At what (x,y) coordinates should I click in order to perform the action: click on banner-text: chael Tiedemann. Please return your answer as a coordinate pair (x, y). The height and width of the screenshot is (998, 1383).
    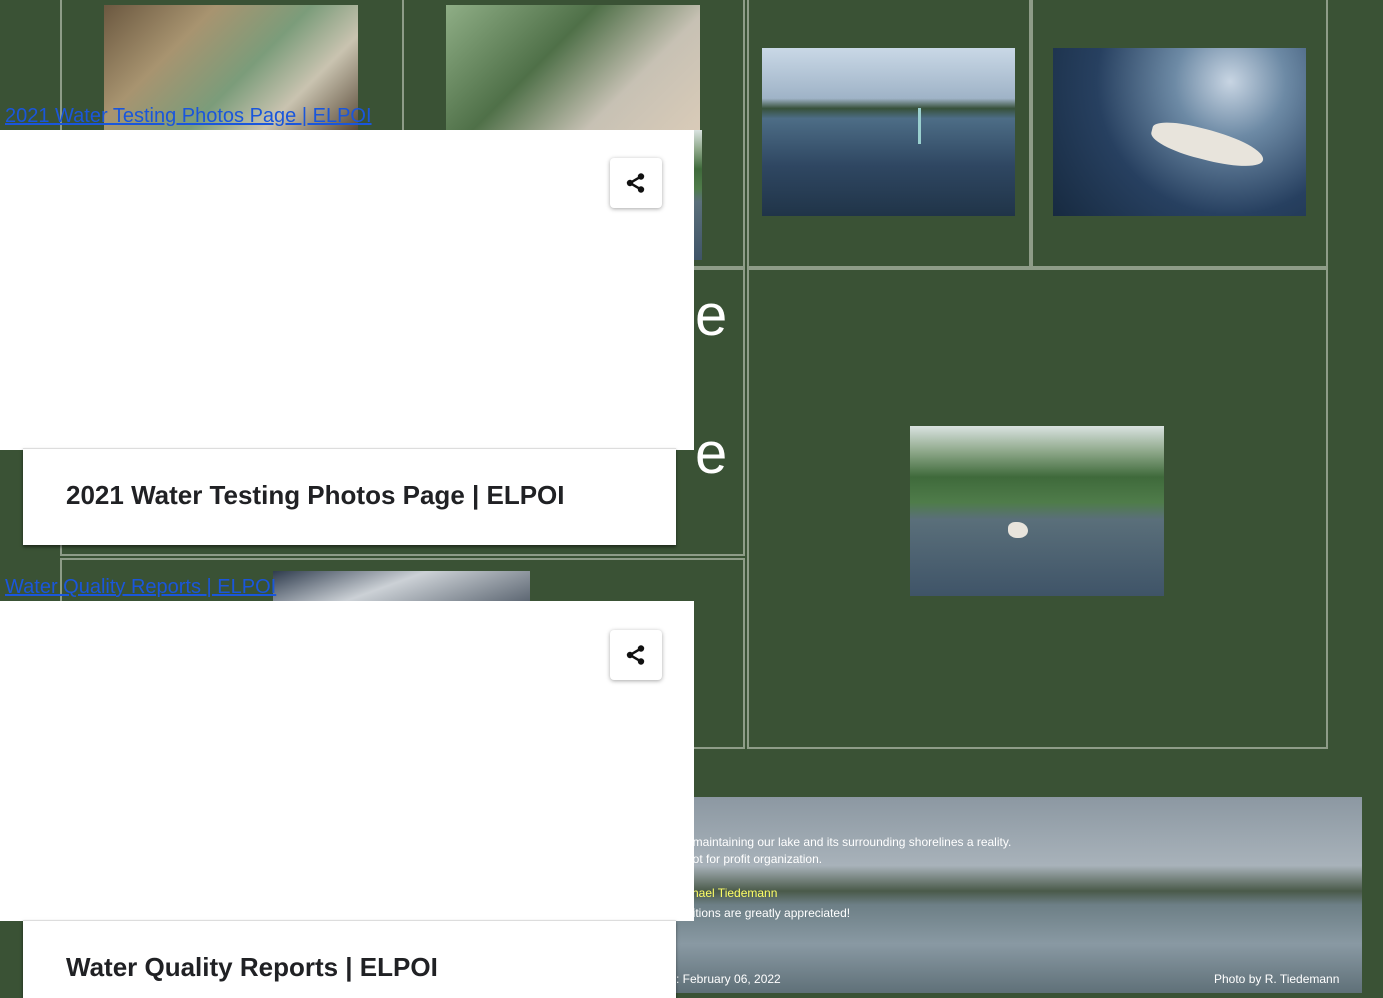
    Looking at the image, I should click on (732, 893).